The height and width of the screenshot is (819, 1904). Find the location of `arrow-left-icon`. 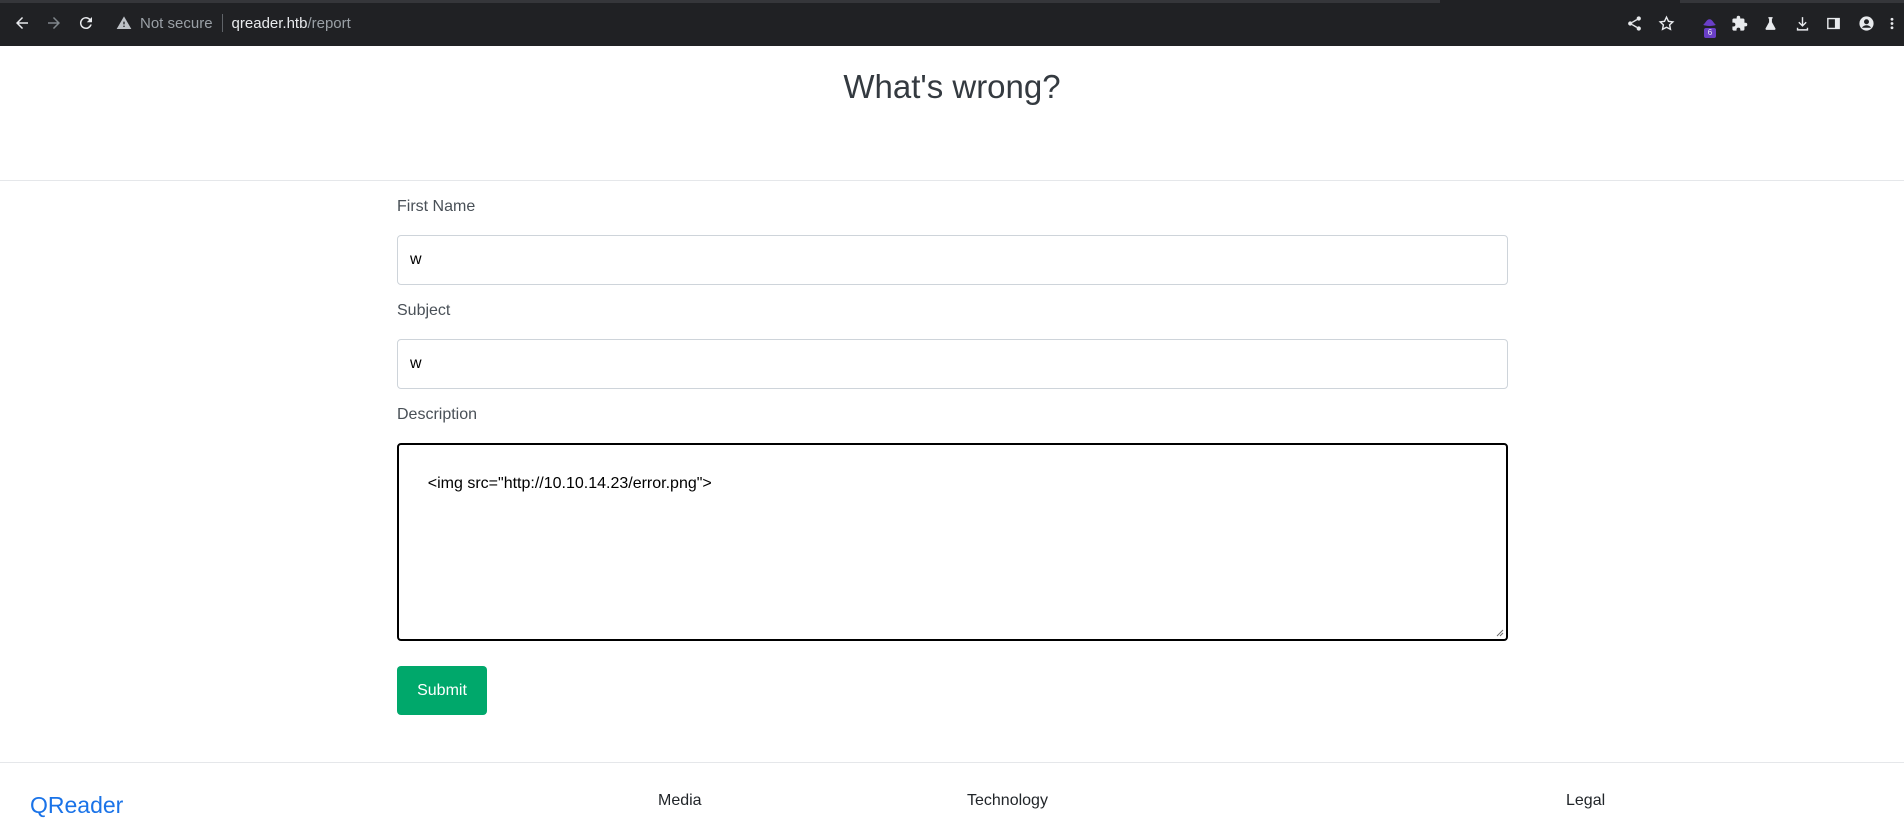

arrow-left-icon is located at coordinates (22, 23).